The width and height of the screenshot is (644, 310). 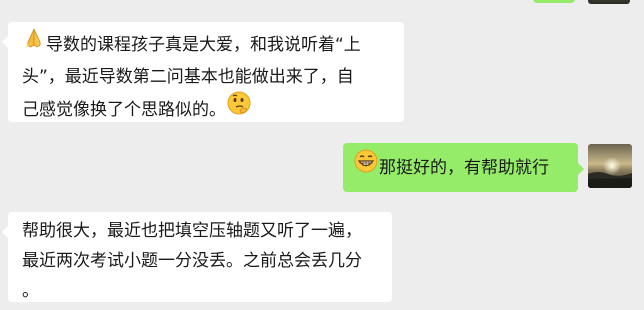 What do you see at coordinates (554, 1) in the screenshot?
I see `previous-message-bubble` at bounding box center [554, 1].